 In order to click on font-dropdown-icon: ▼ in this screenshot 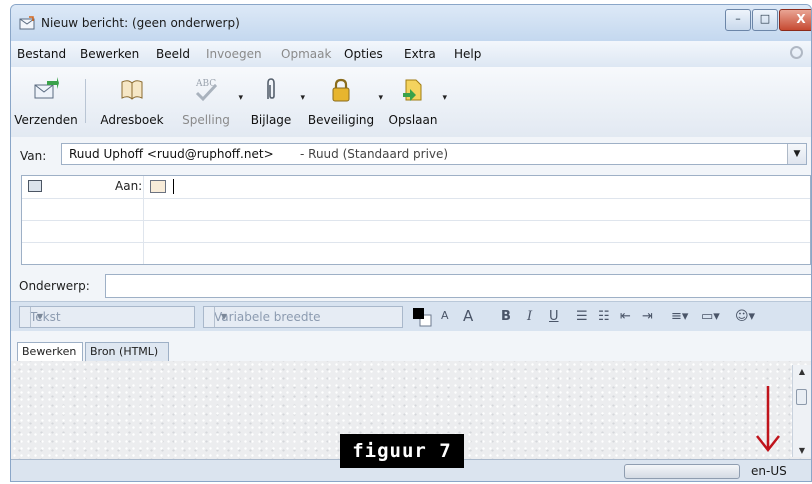, I will do `click(223, 317)`.